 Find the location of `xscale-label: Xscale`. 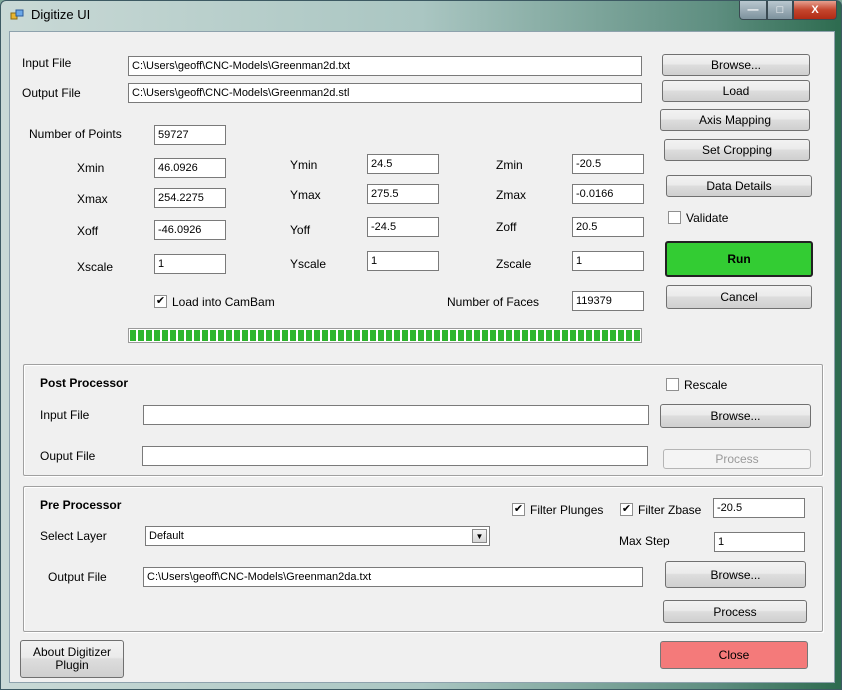

xscale-label: Xscale is located at coordinates (95, 267).